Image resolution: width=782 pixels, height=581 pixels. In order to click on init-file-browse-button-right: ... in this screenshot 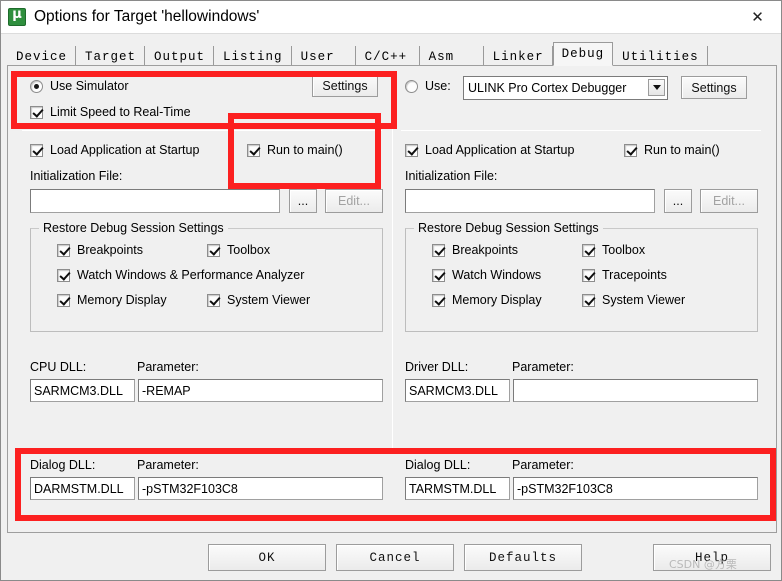, I will do `click(678, 201)`.